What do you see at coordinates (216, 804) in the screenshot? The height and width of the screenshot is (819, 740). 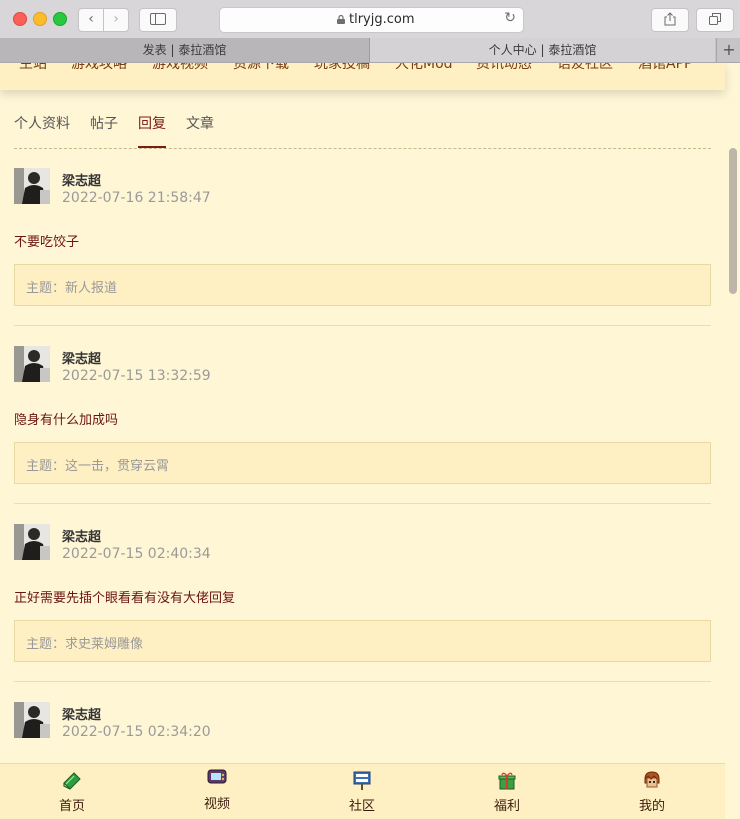 I see `bottom-nav-label: 视频` at bounding box center [216, 804].